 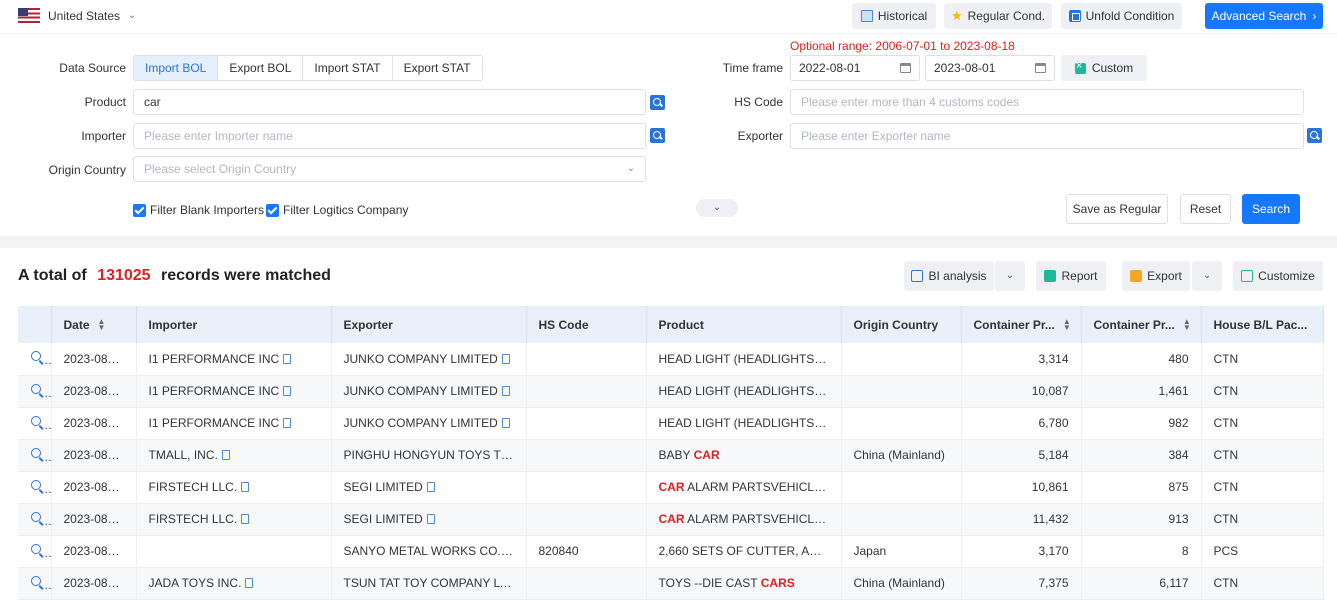 I want to click on save-as-regular-button: Save as Regular, so click(x=1117, y=209).